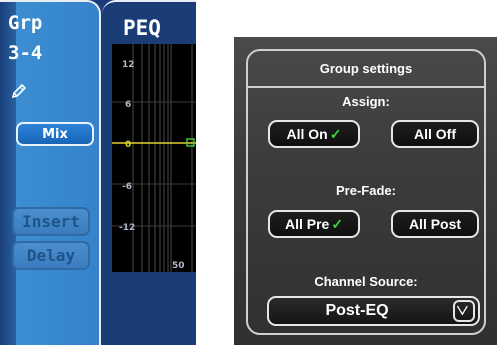 This screenshot has width=497, height=345. What do you see at coordinates (128, 65) in the screenshot?
I see `db-label-12: 12` at bounding box center [128, 65].